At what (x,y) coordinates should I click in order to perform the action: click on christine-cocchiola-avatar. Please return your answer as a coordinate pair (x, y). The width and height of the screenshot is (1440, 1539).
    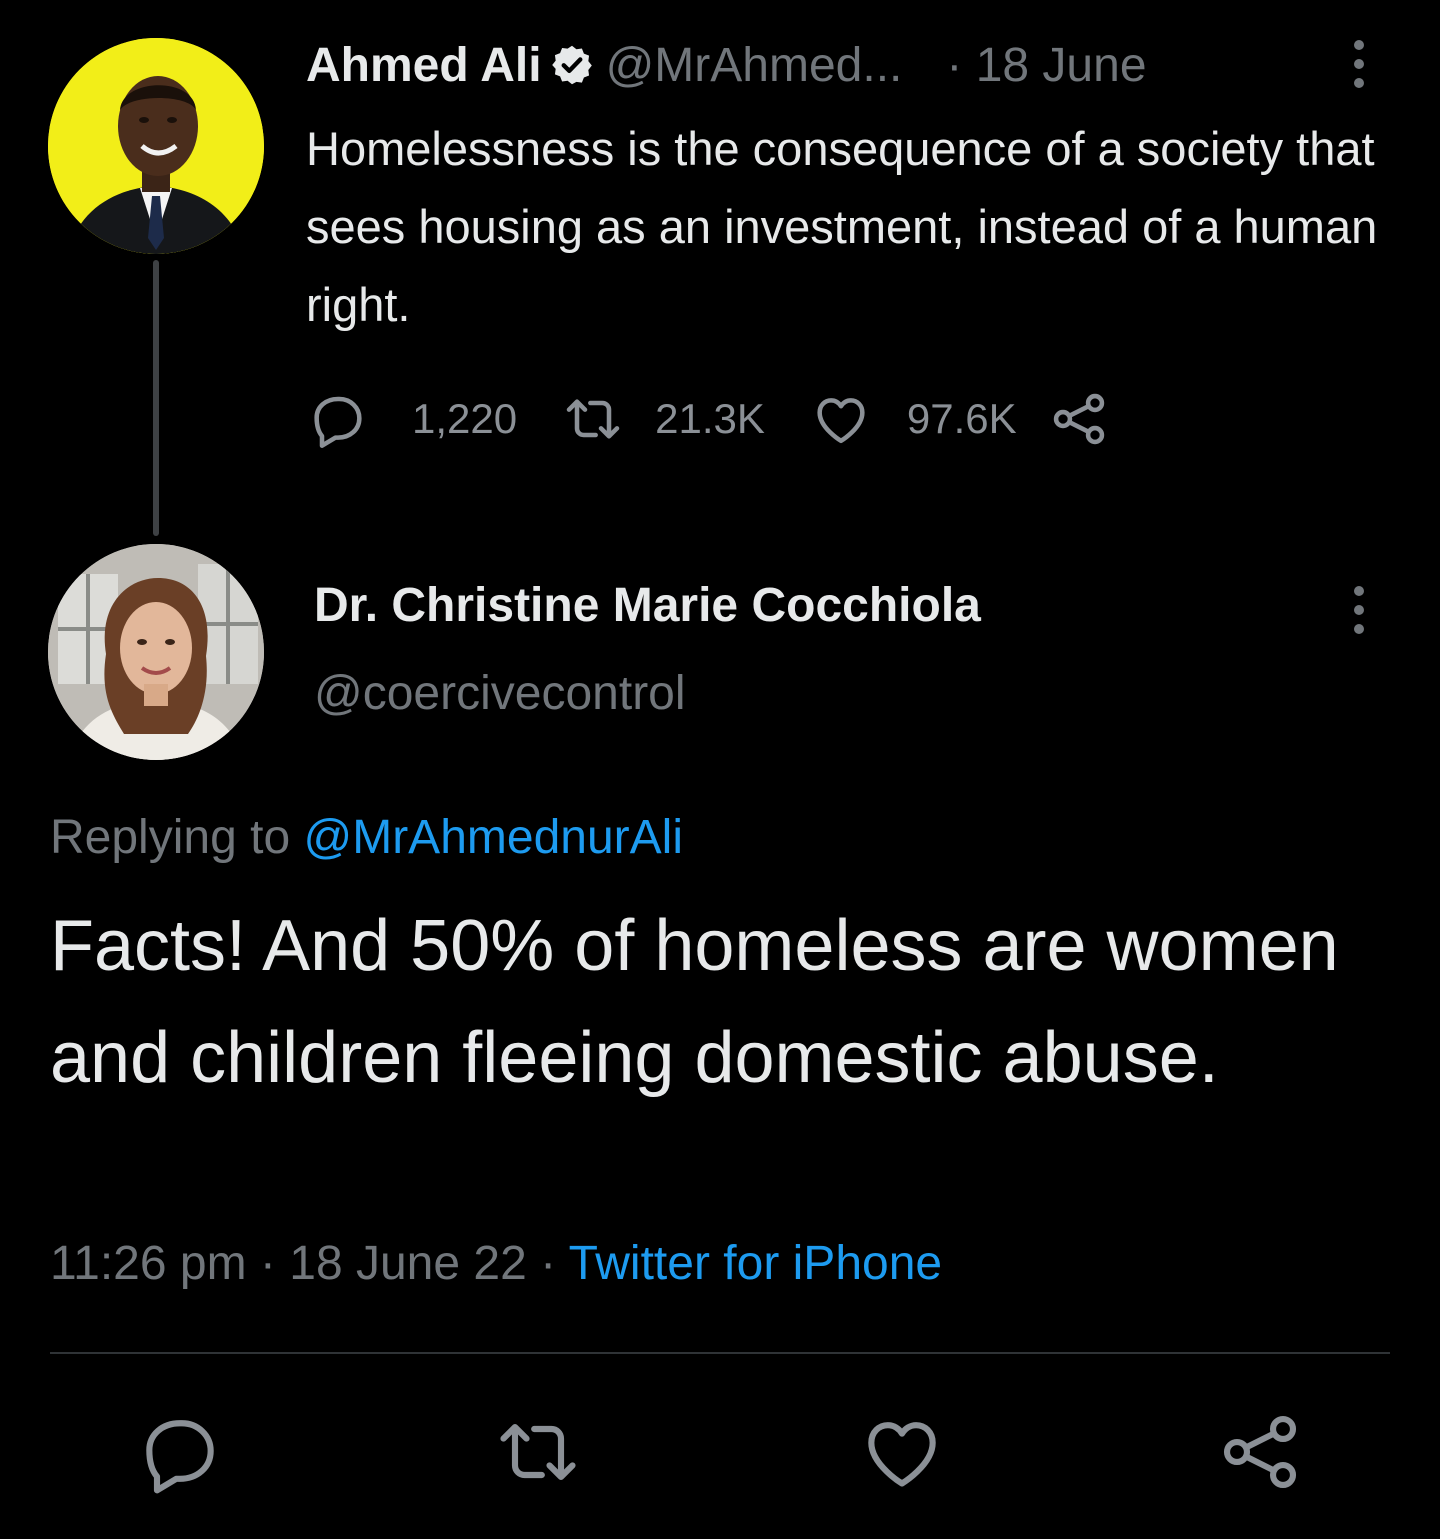
    Looking at the image, I should click on (156, 652).